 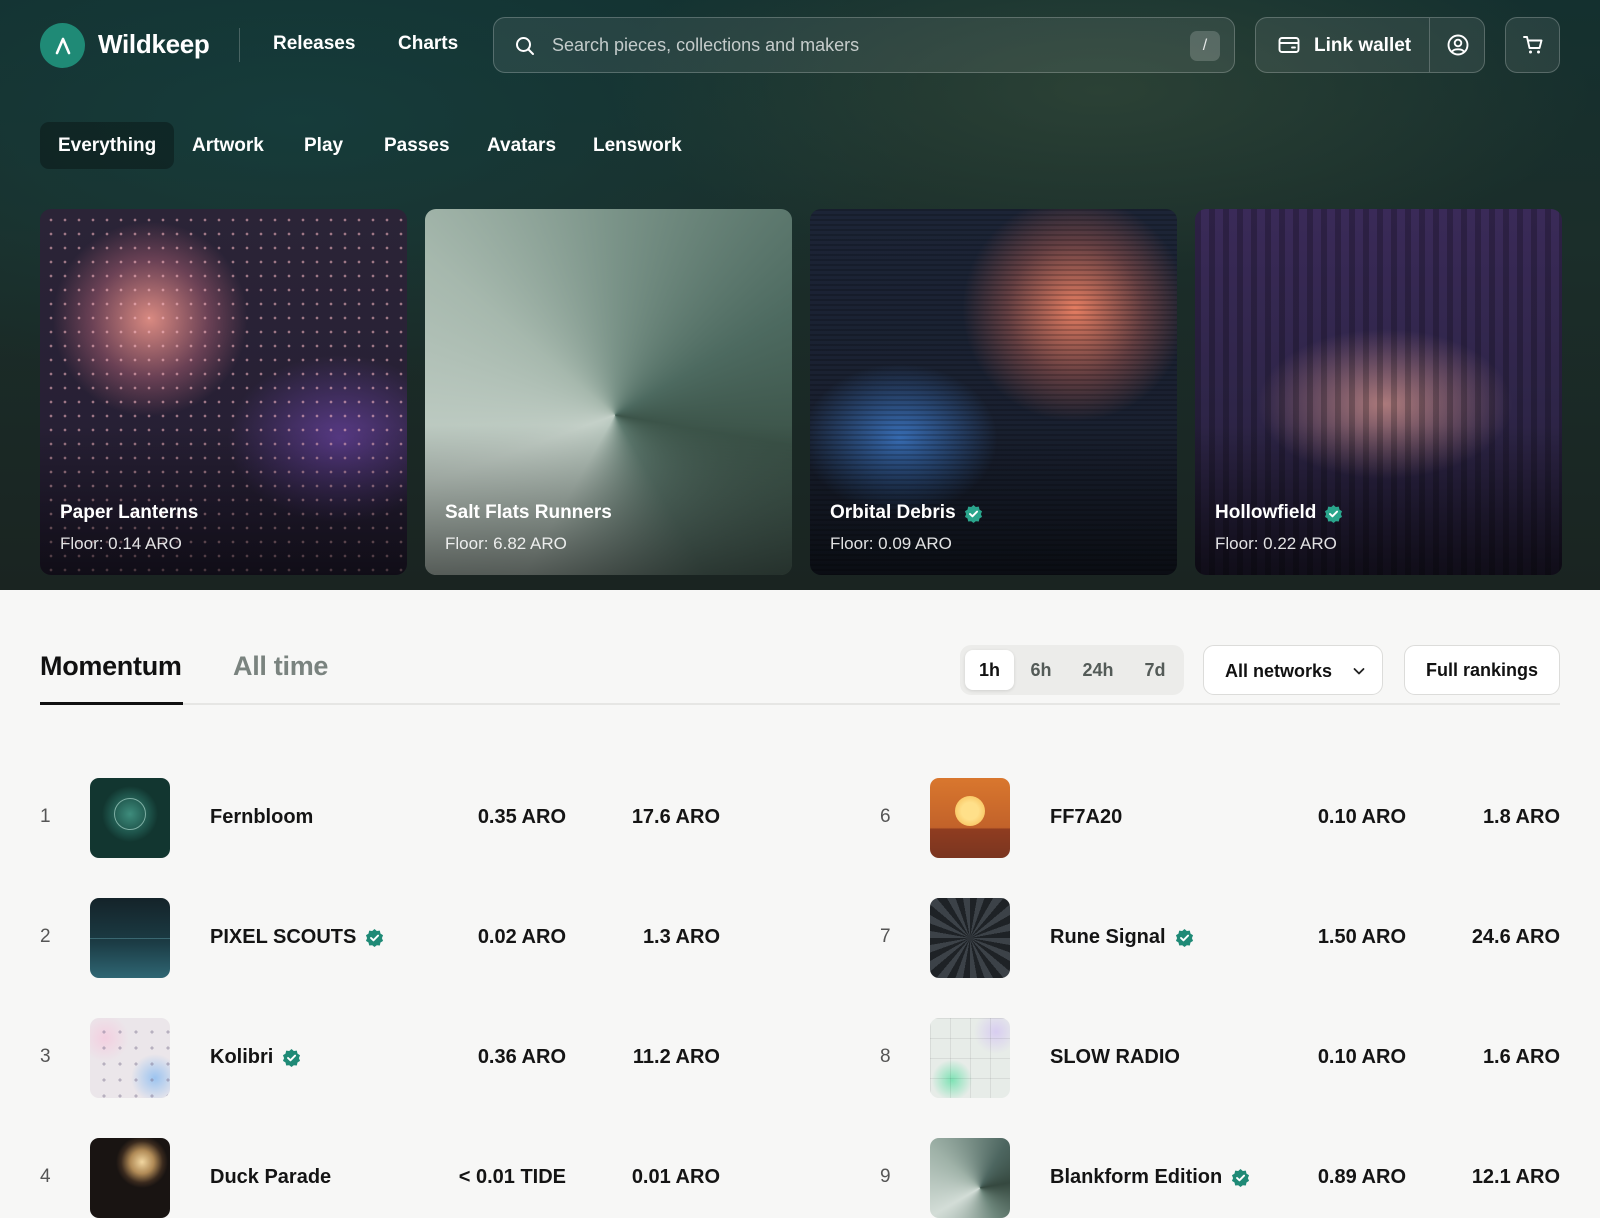 I want to click on row-name: Fernbloom, so click(x=261, y=817).